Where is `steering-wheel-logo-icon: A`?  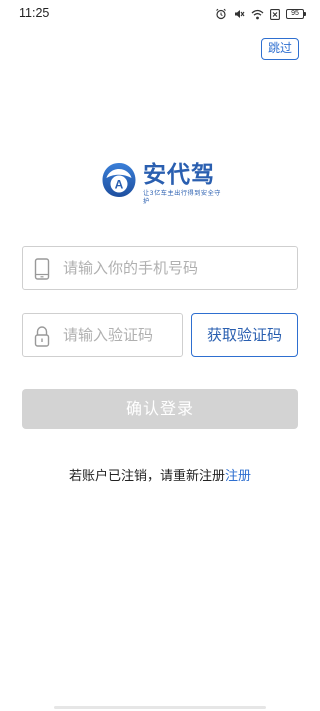
steering-wheel-logo-icon: A is located at coordinates (119, 180).